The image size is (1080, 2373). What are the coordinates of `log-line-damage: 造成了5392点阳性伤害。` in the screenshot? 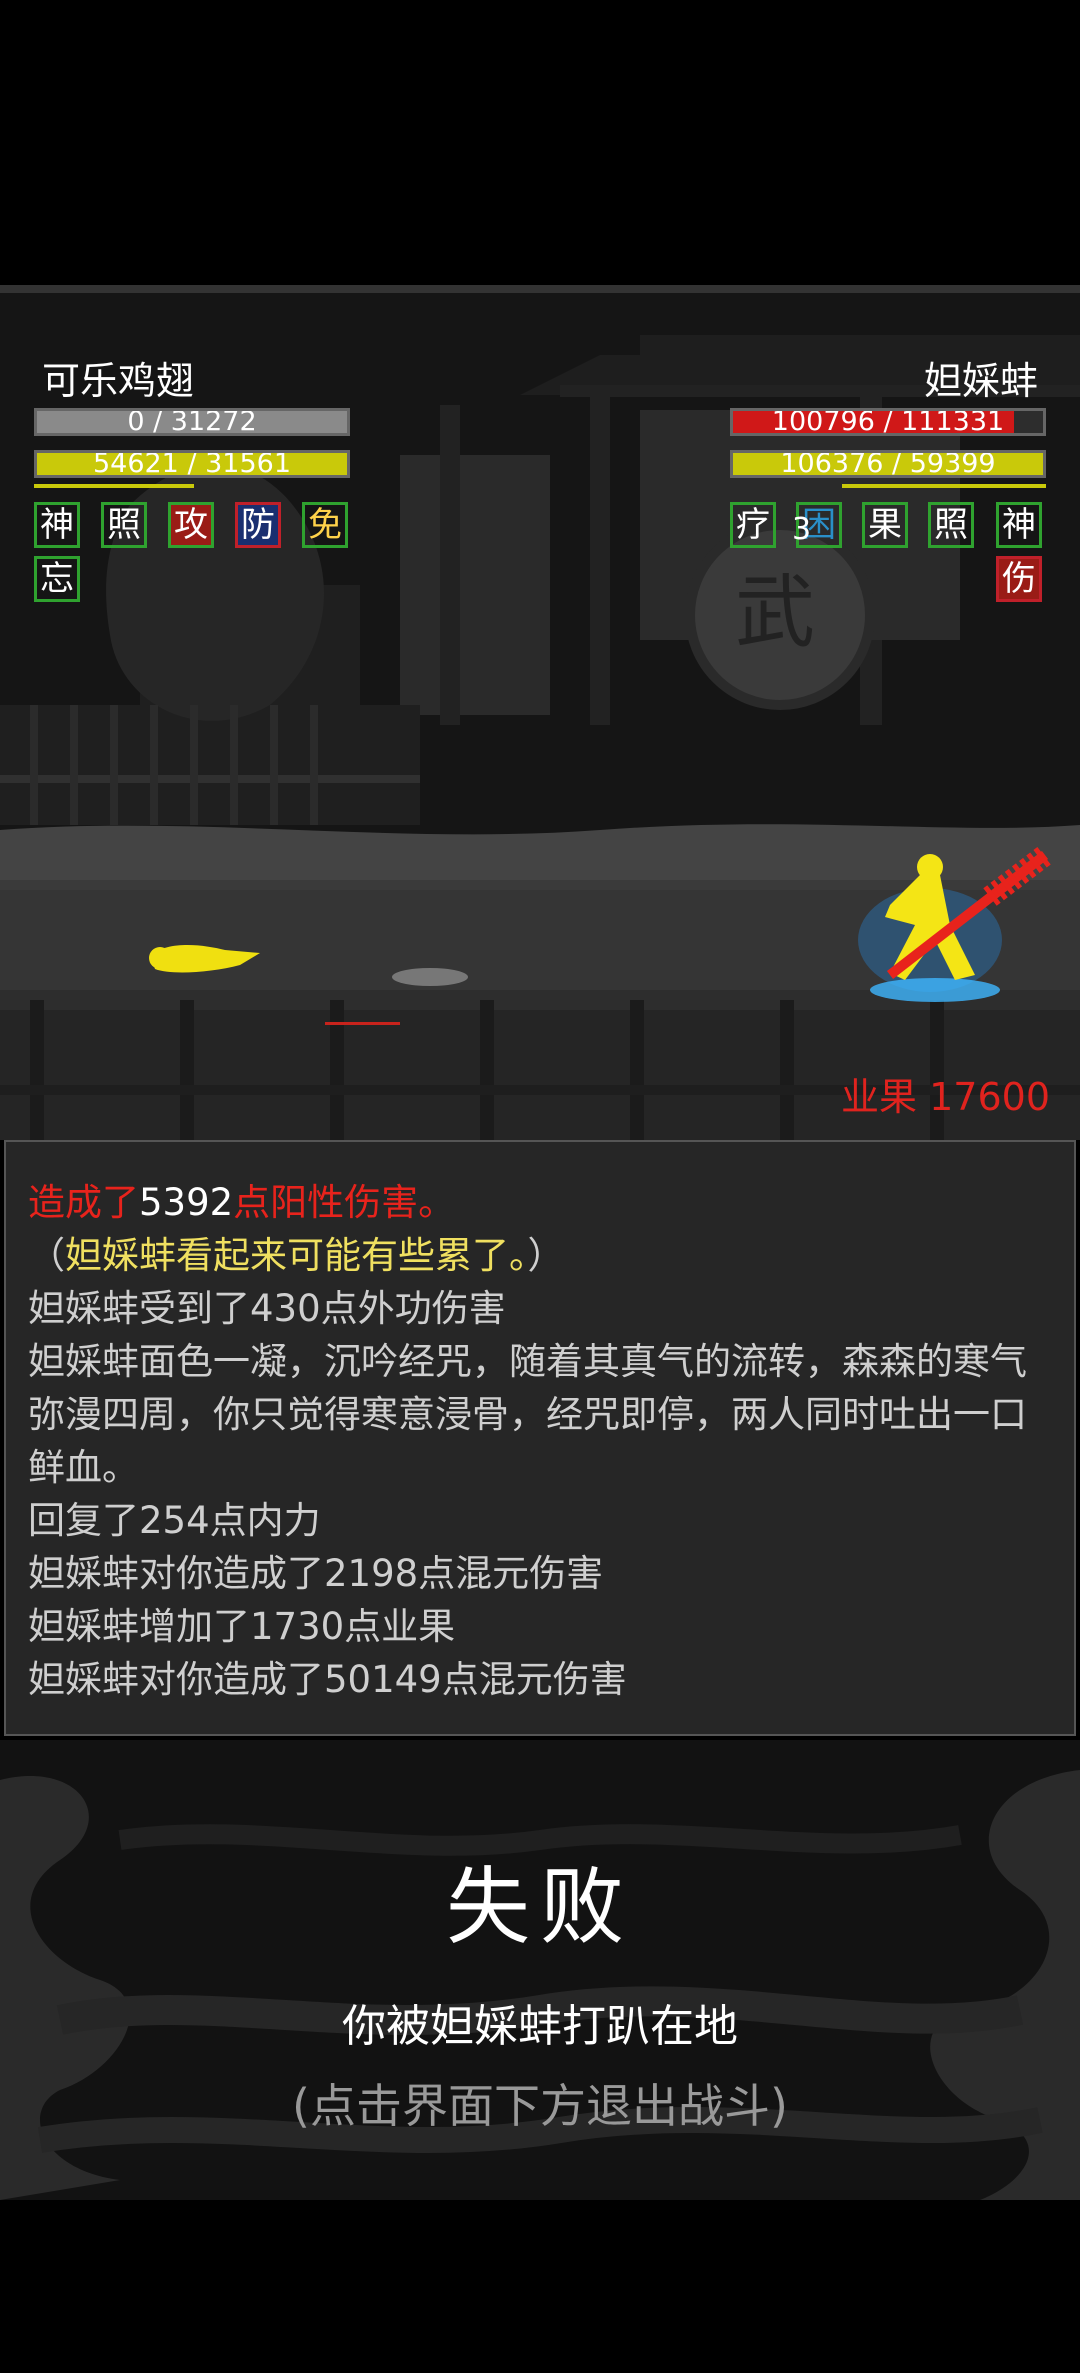 It's located at (540, 1202).